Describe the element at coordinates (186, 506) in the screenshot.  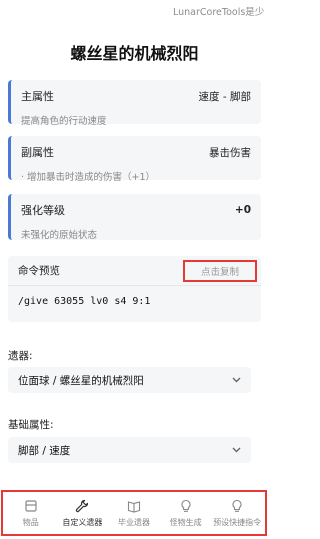
I see `bulb-icon` at that location.